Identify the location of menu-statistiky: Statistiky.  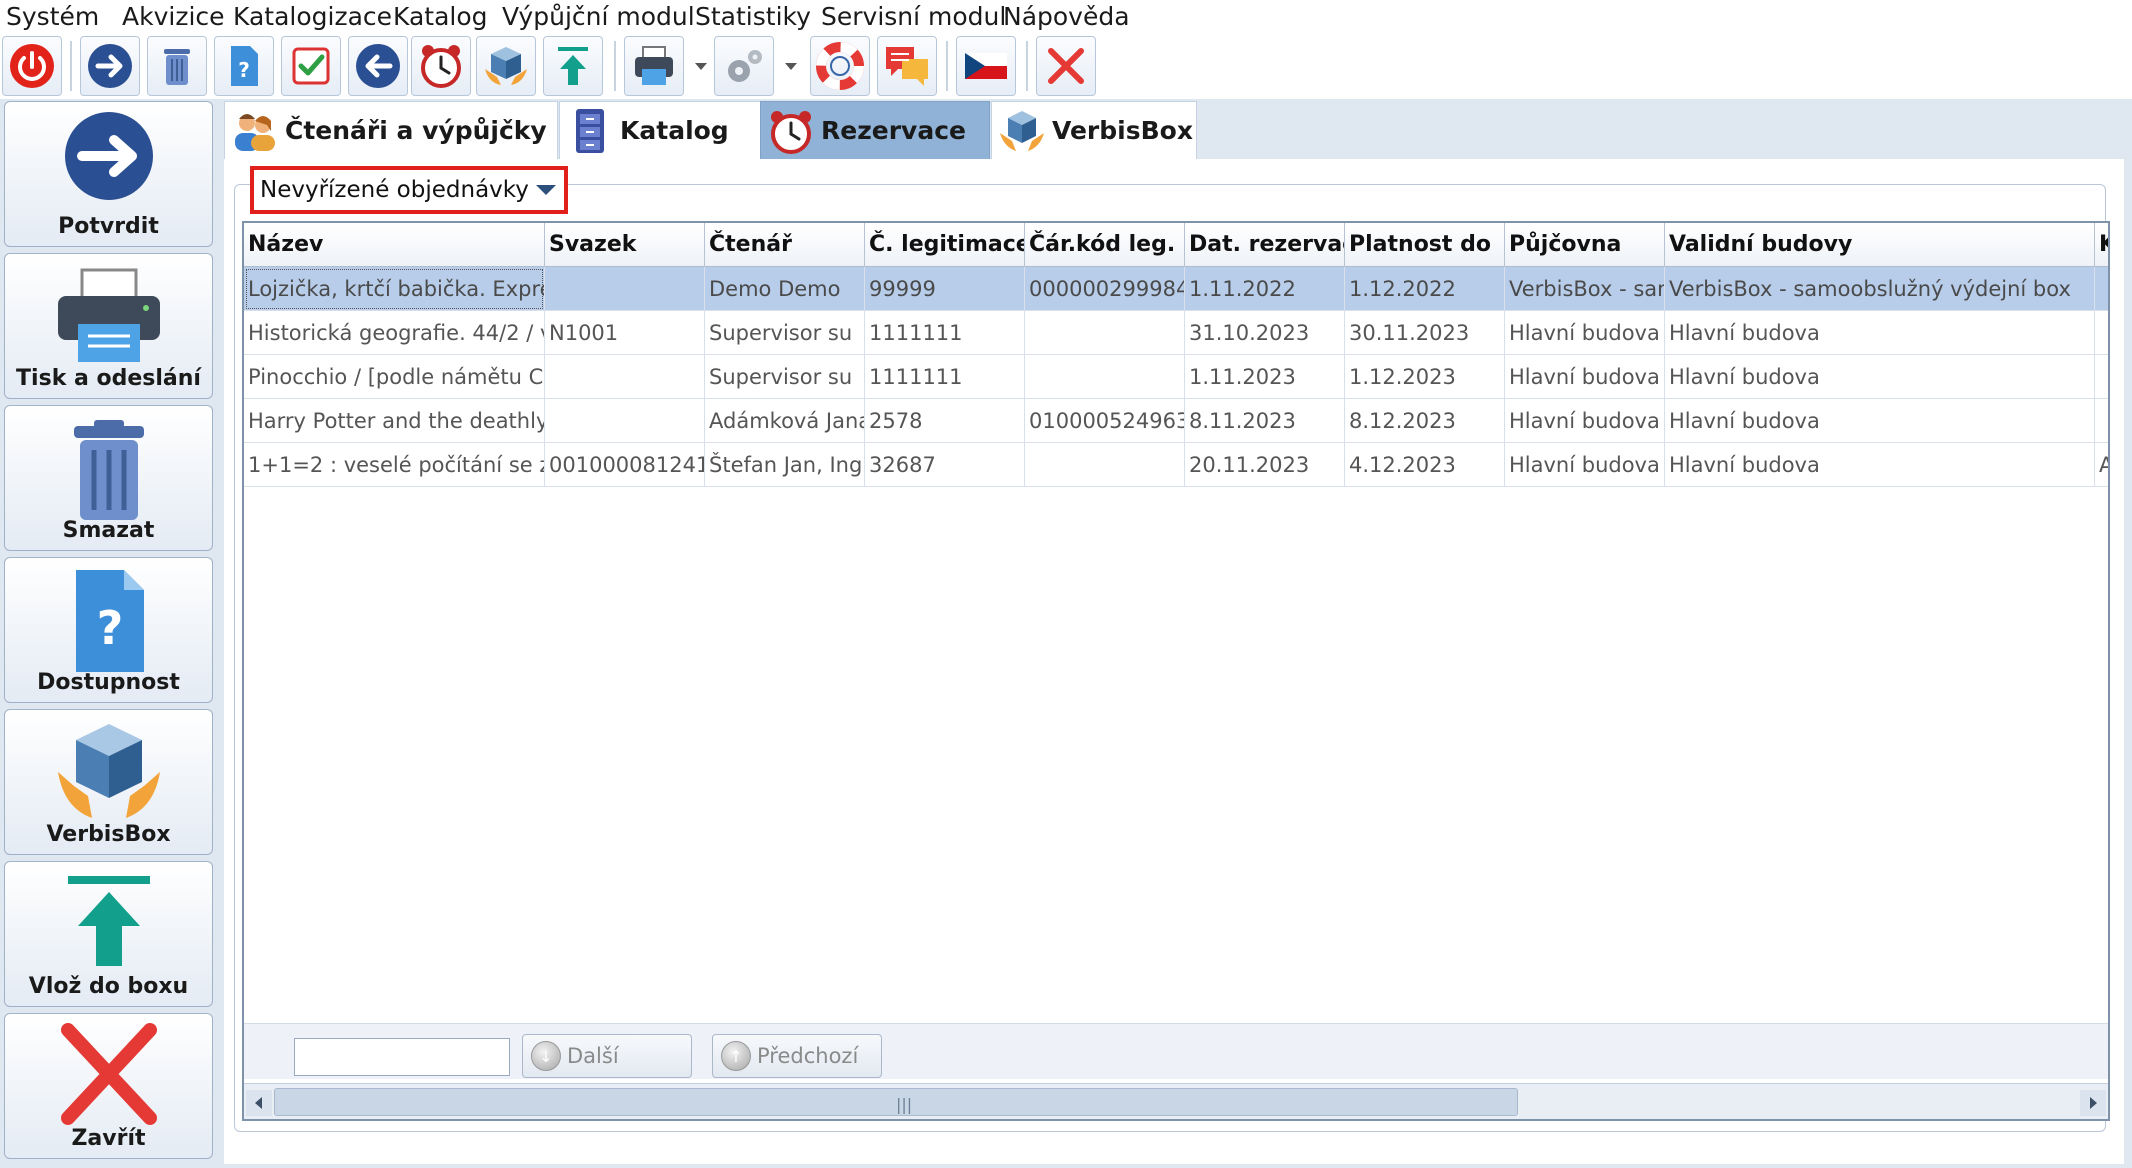
(753, 17).